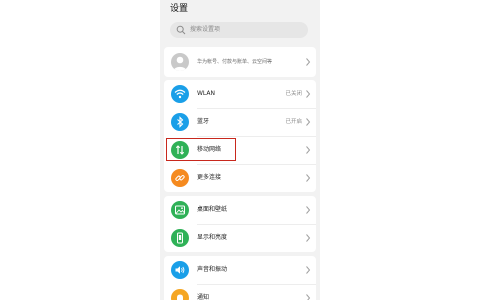  I want to click on avatar, so click(180, 62).